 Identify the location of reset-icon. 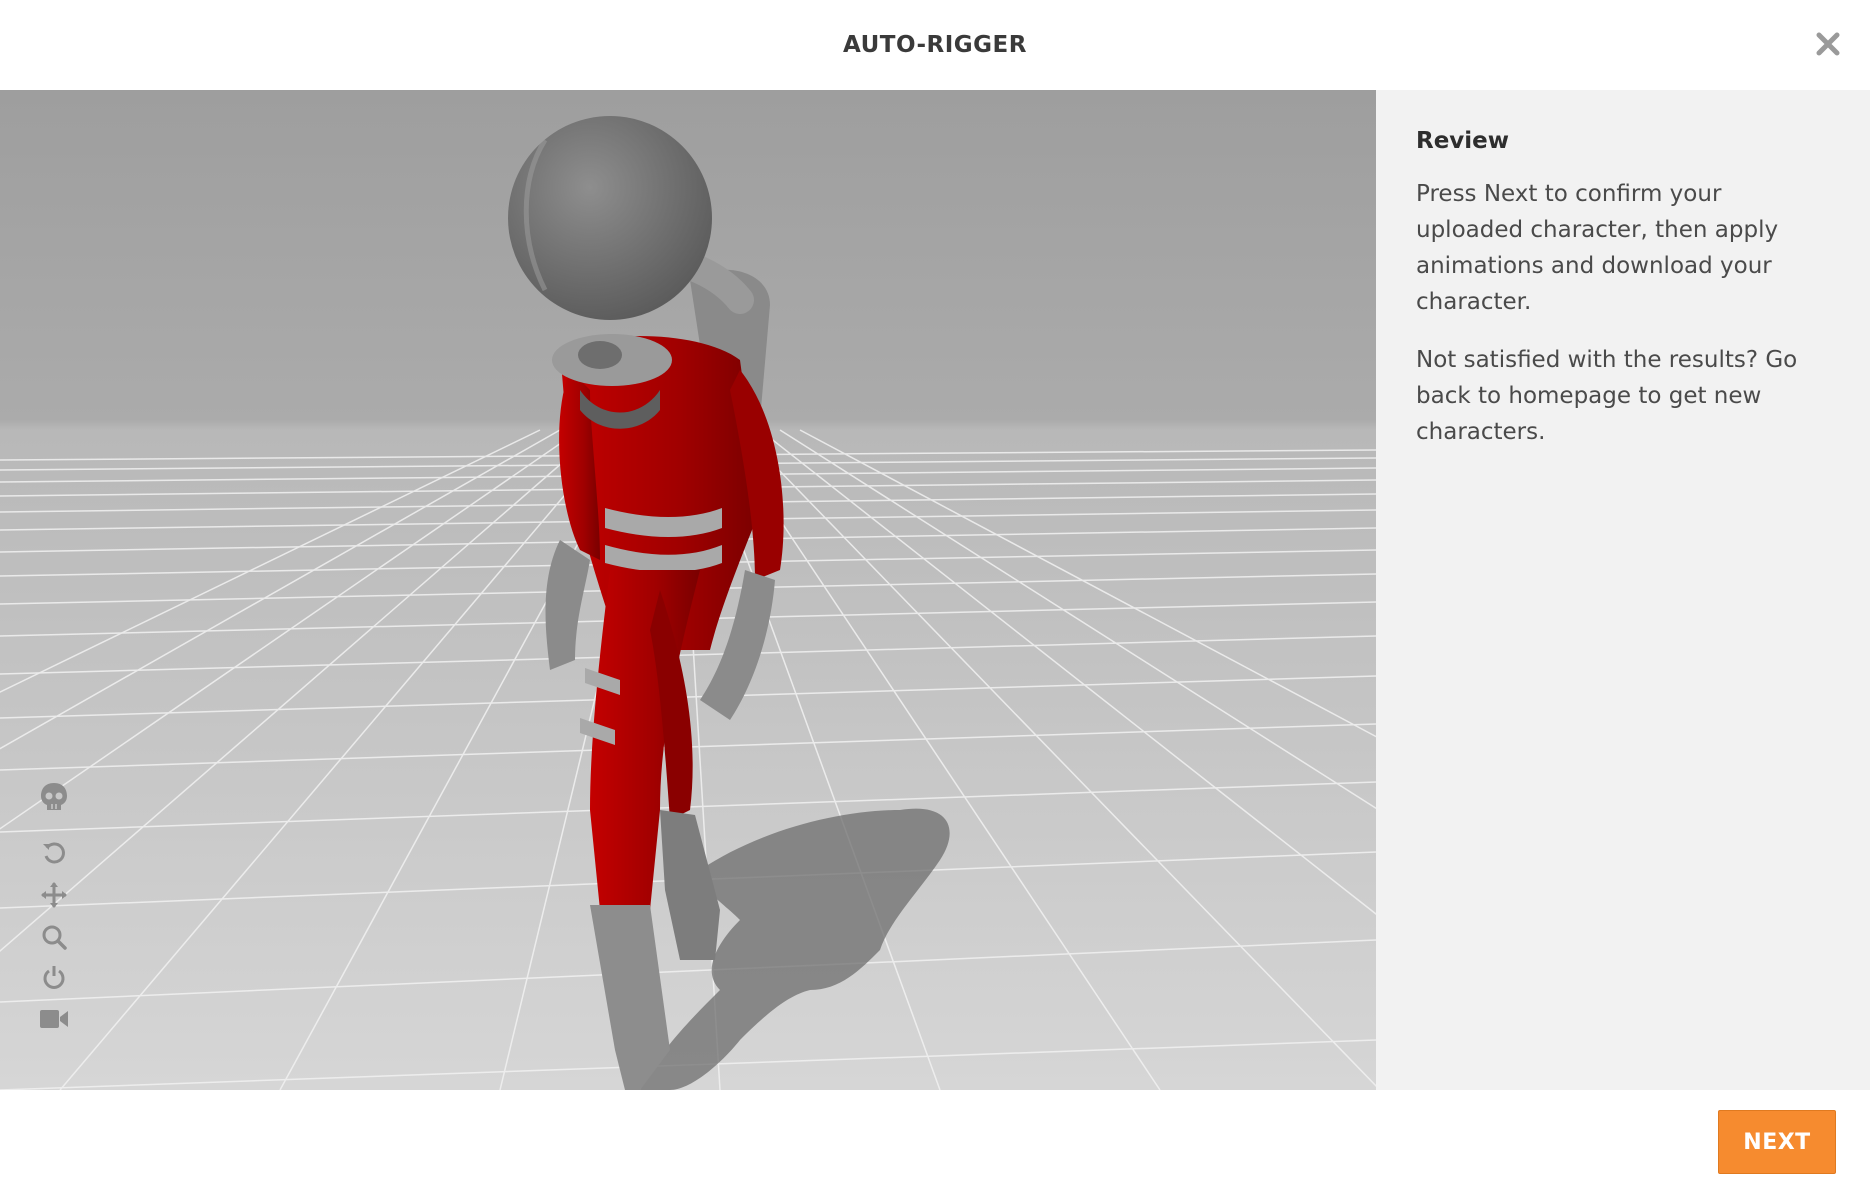
(54, 853).